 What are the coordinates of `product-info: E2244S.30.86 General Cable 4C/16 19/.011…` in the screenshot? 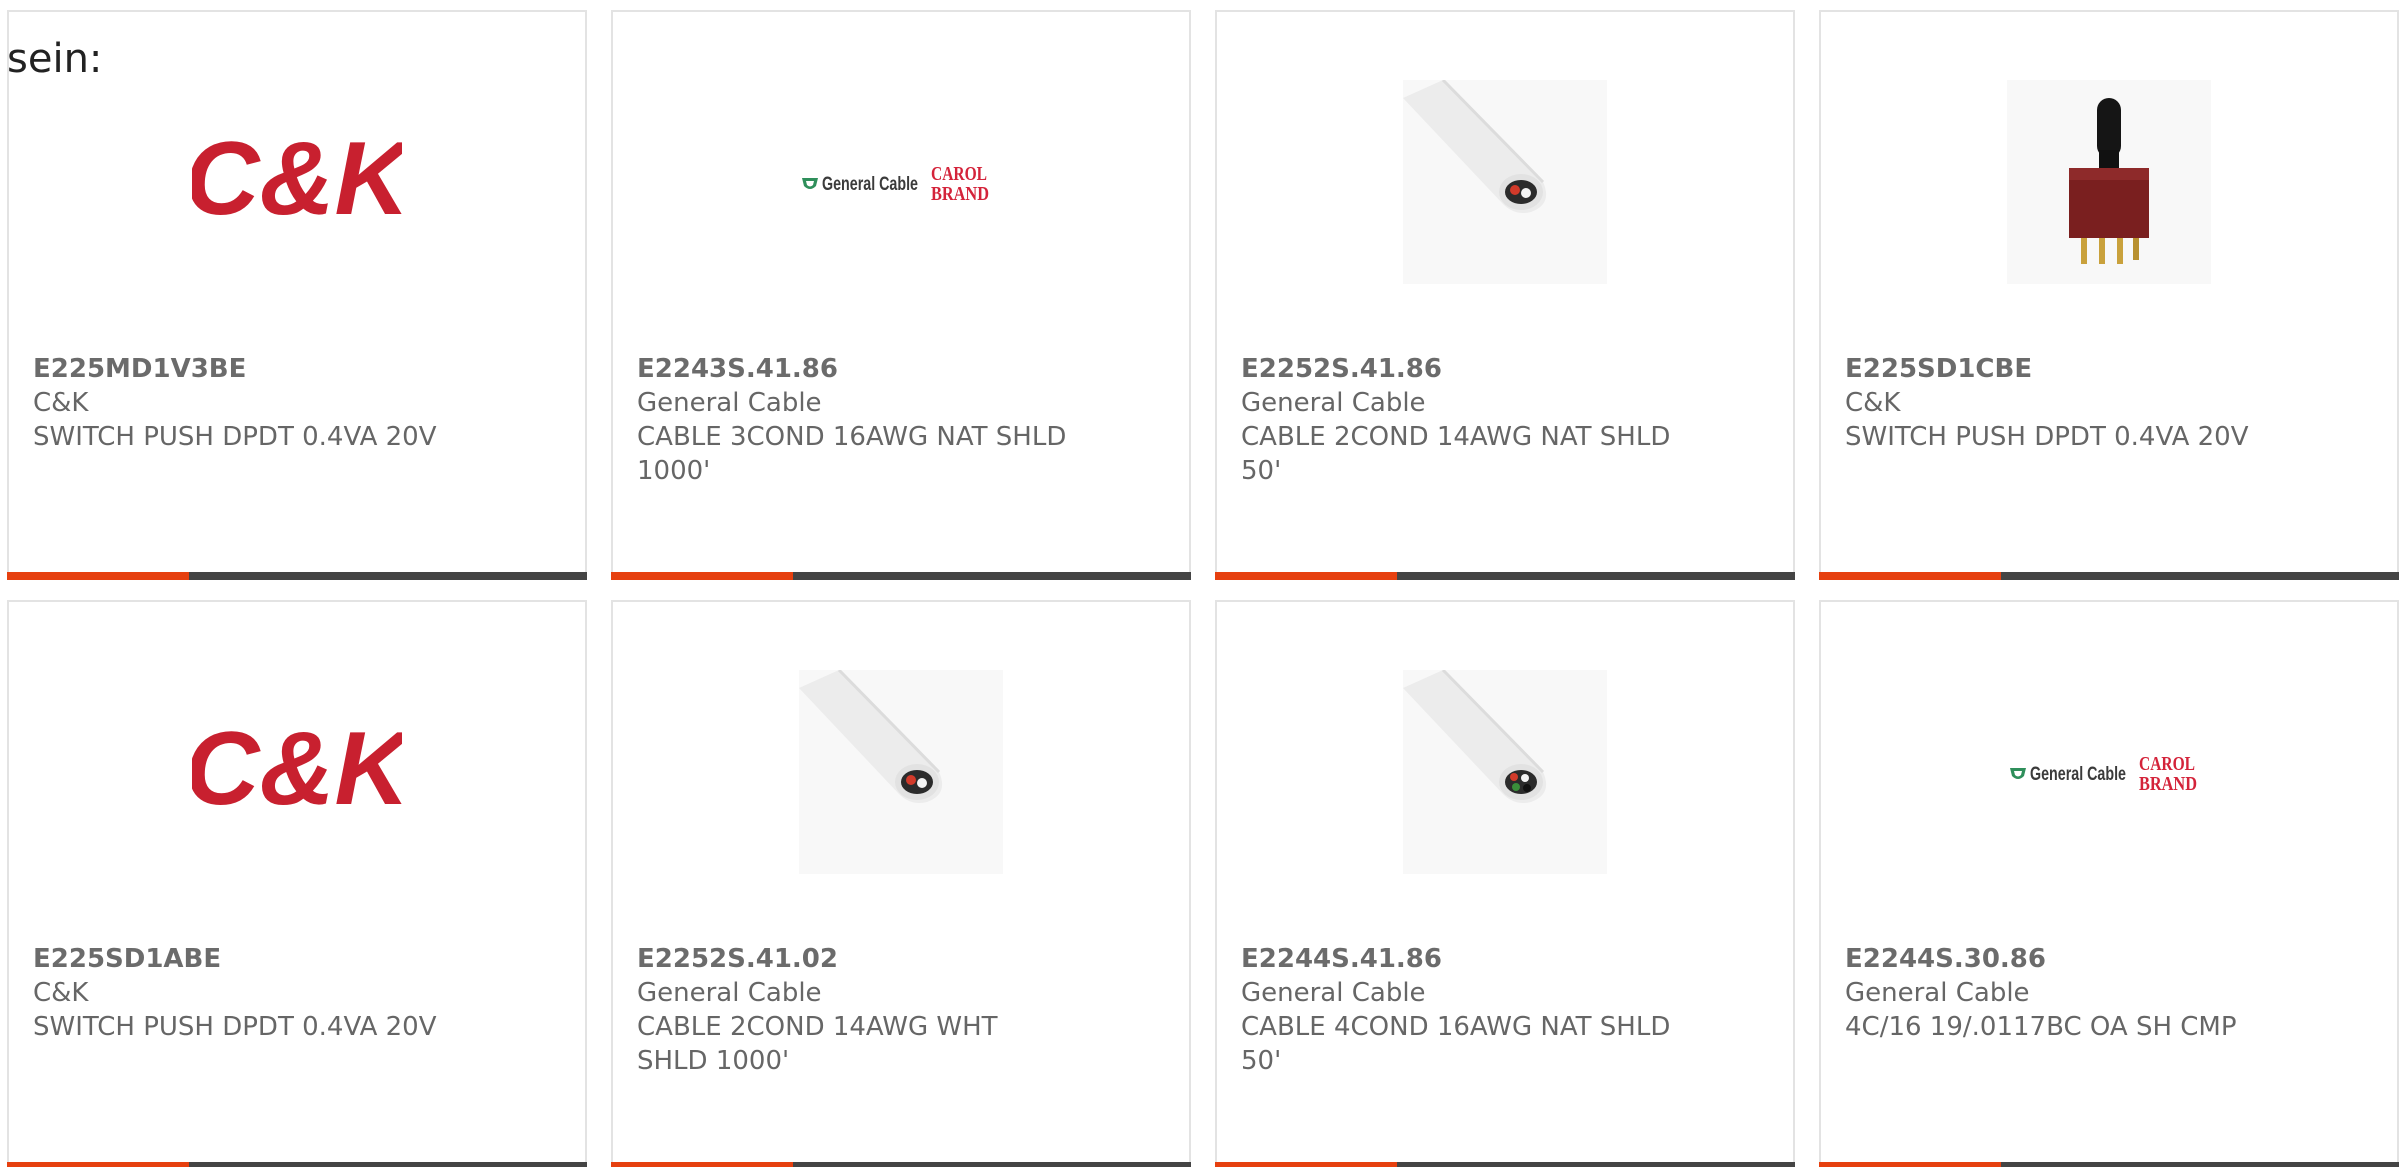 It's located at (2109, 993).